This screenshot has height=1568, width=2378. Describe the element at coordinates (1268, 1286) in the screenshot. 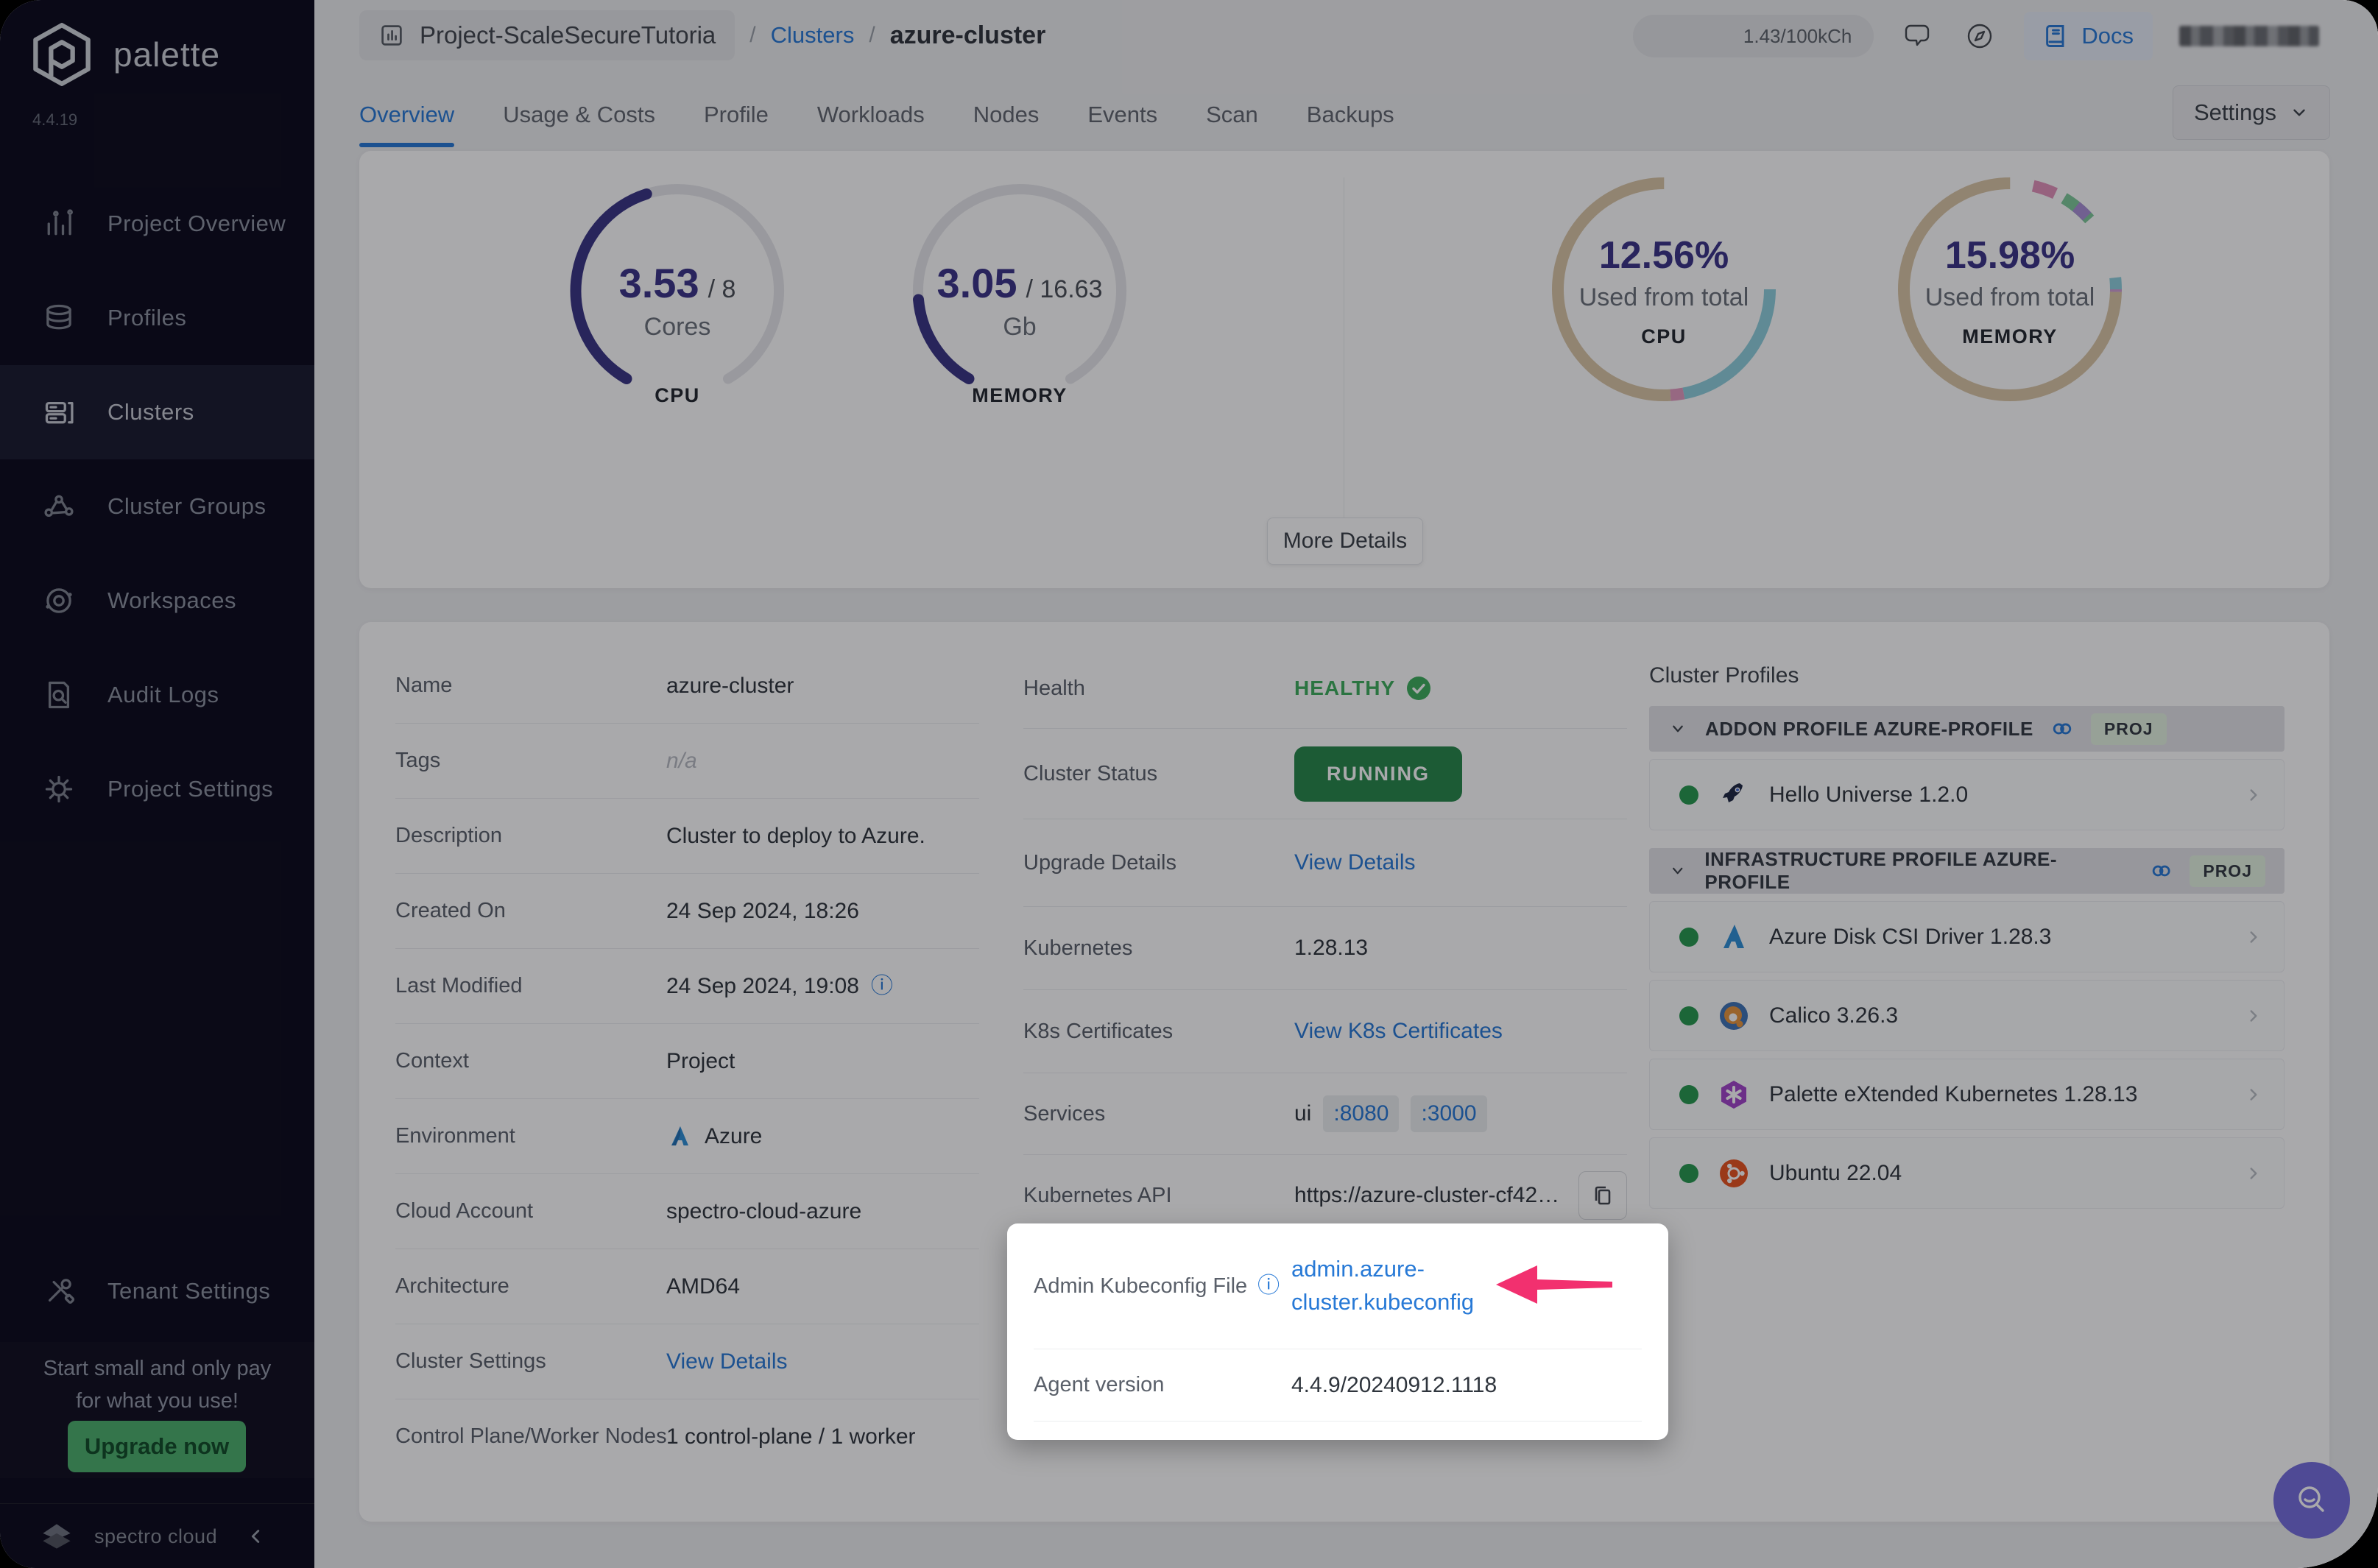

I see `info-icon: ⓘ` at that location.